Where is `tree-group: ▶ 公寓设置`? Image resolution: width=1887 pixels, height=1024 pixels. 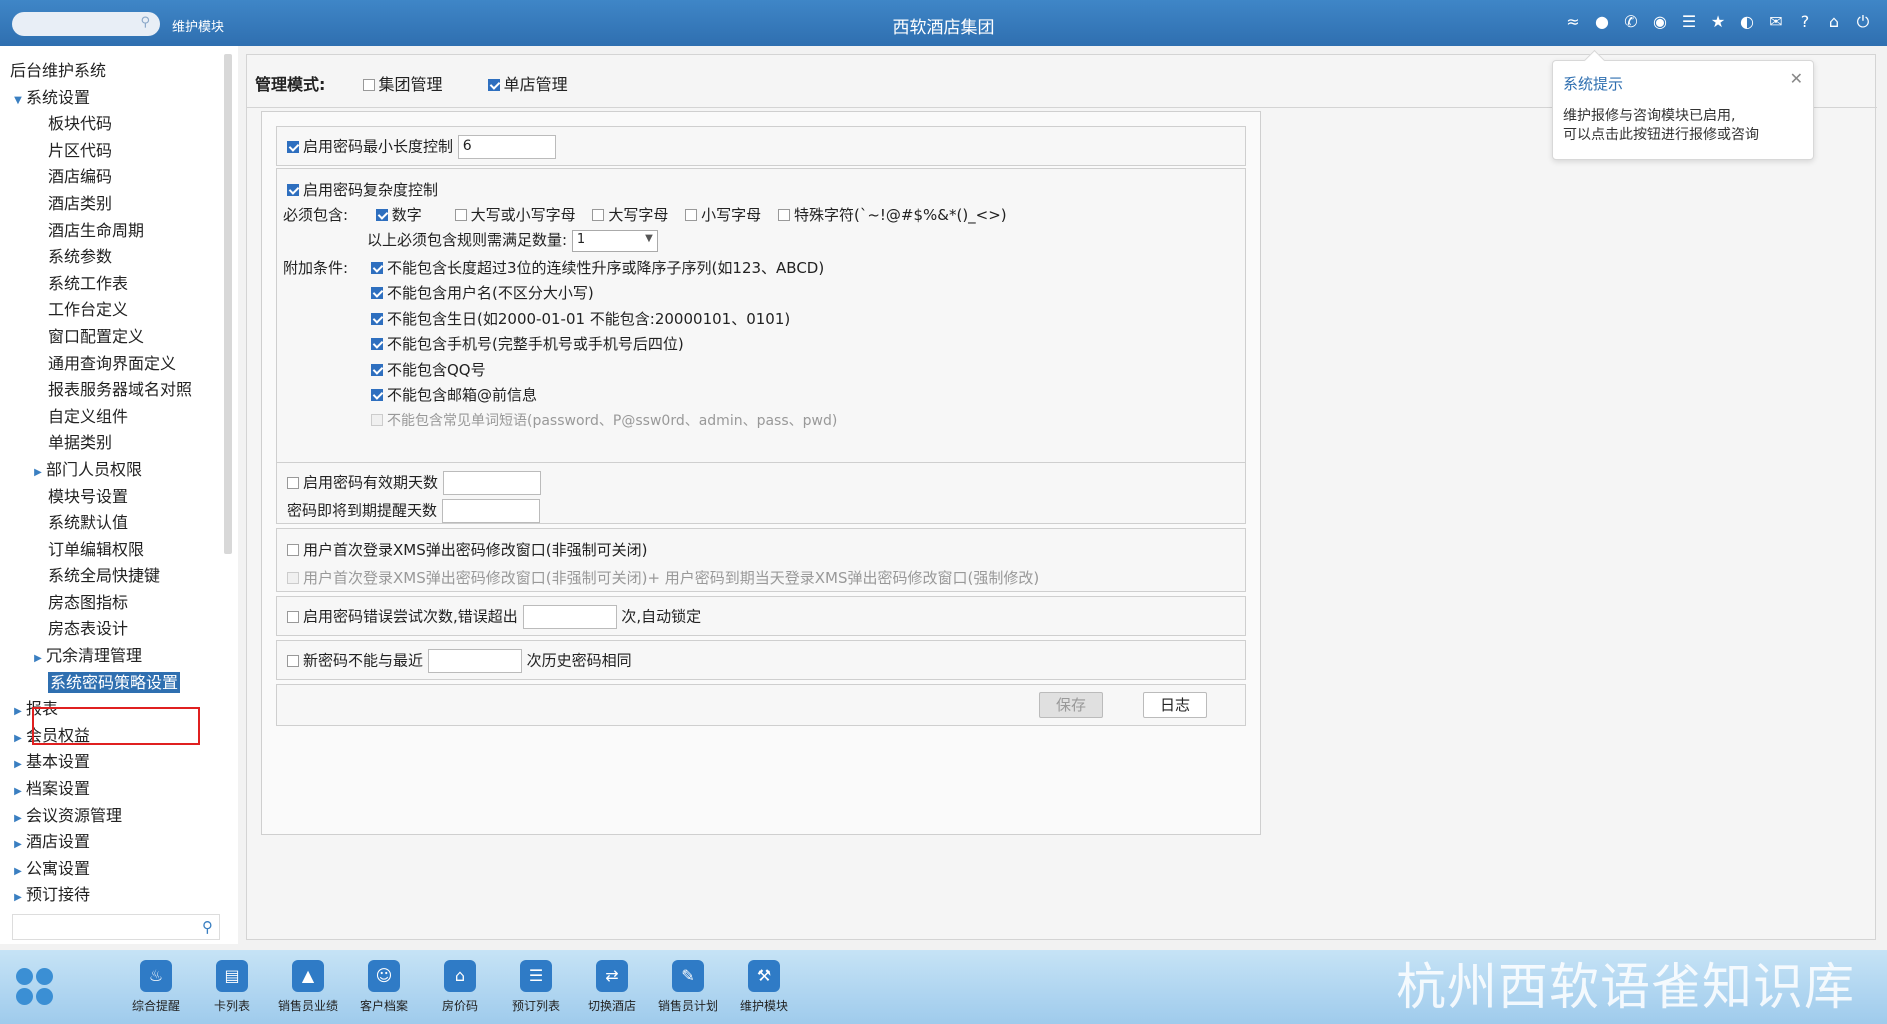 tree-group: ▶ 公寓设置 is located at coordinates (101, 869).